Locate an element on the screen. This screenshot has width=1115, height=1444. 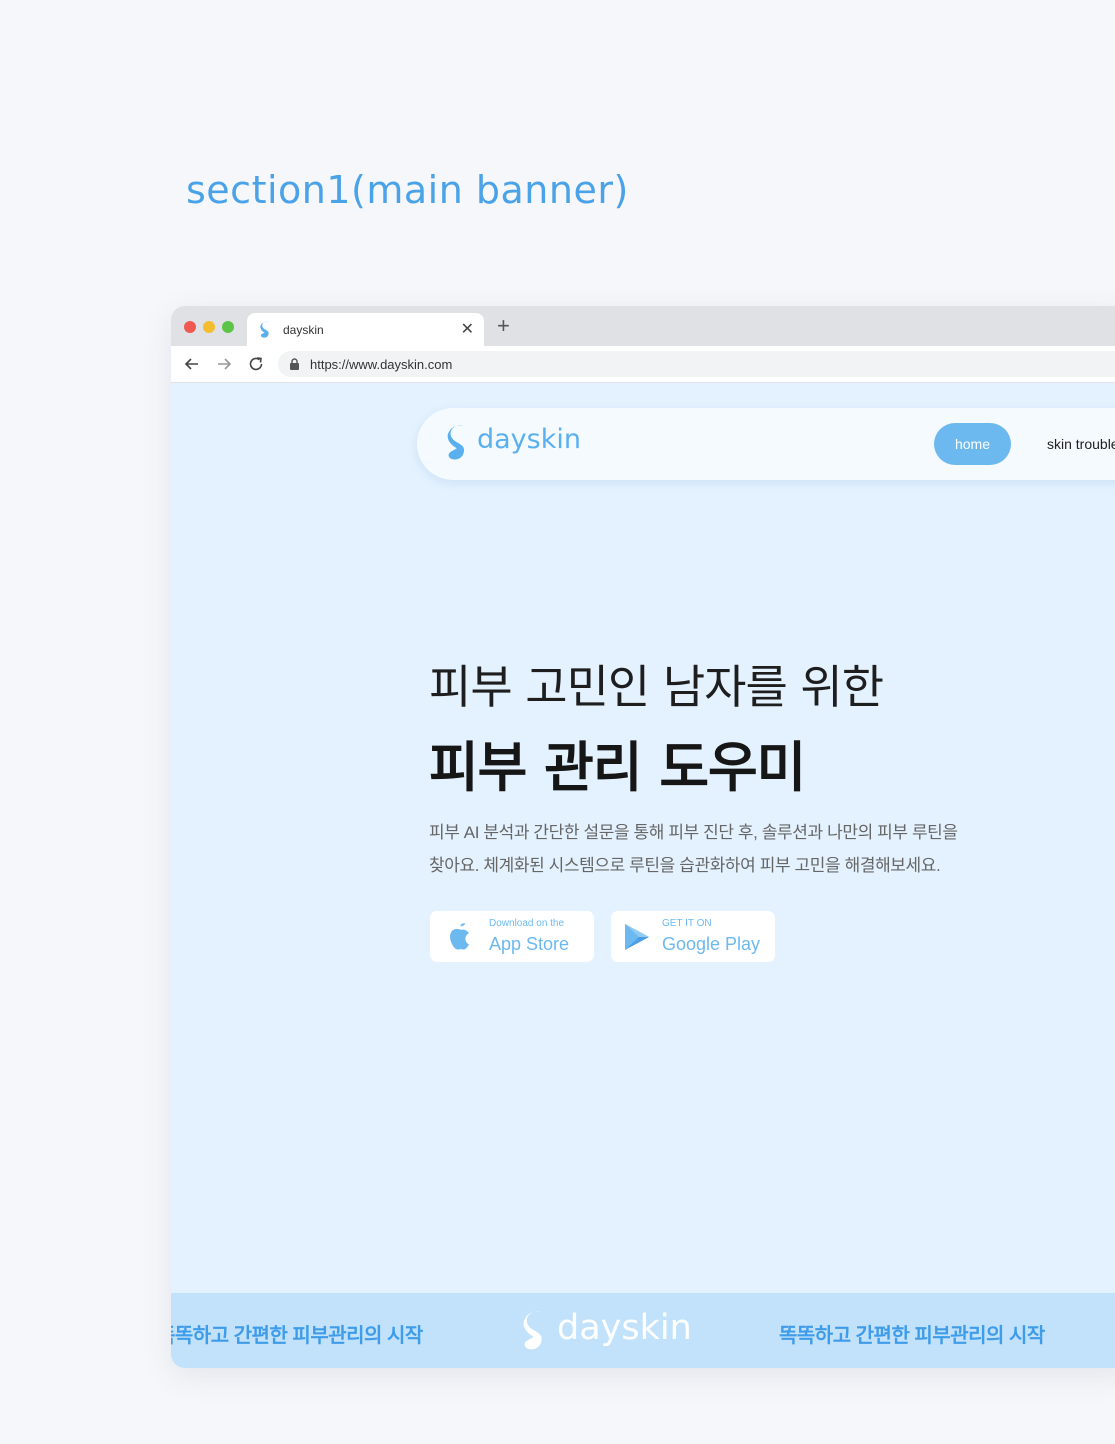
url-text: https://www.dayskin.com is located at coordinates (381, 364).